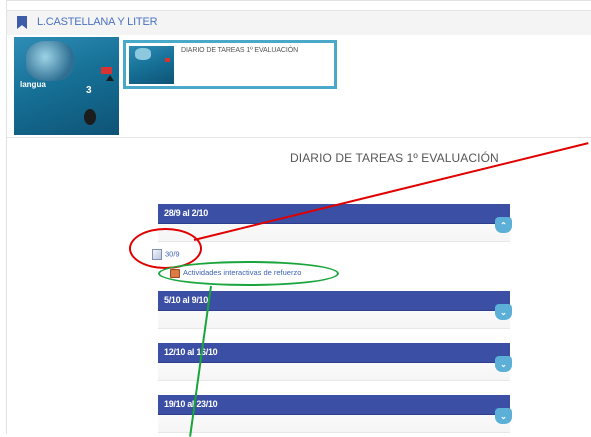 The width and height of the screenshot is (591, 437). What do you see at coordinates (106, 70) in the screenshot?
I see `publisher-badge` at bounding box center [106, 70].